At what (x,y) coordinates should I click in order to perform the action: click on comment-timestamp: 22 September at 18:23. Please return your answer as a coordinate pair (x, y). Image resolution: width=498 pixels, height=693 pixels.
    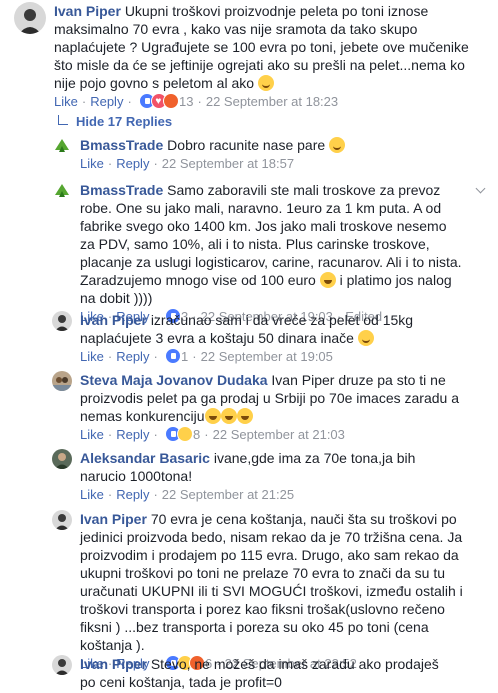
    Looking at the image, I should click on (272, 101).